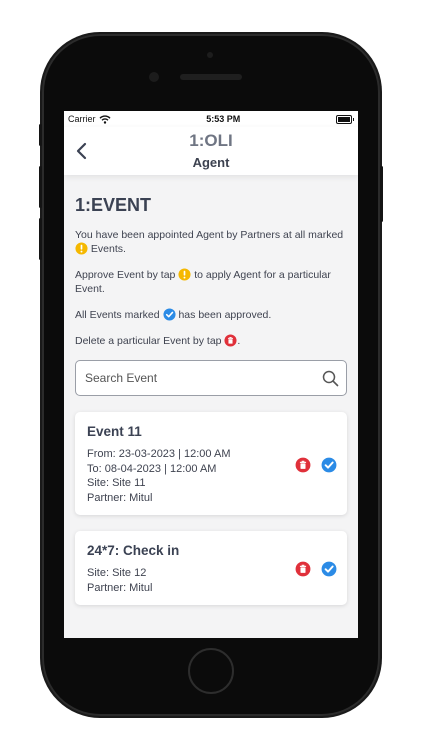 This screenshot has height=750, width=422. What do you see at coordinates (133, 550) in the screenshot?
I see `event-title: 24*7: Check in` at bounding box center [133, 550].